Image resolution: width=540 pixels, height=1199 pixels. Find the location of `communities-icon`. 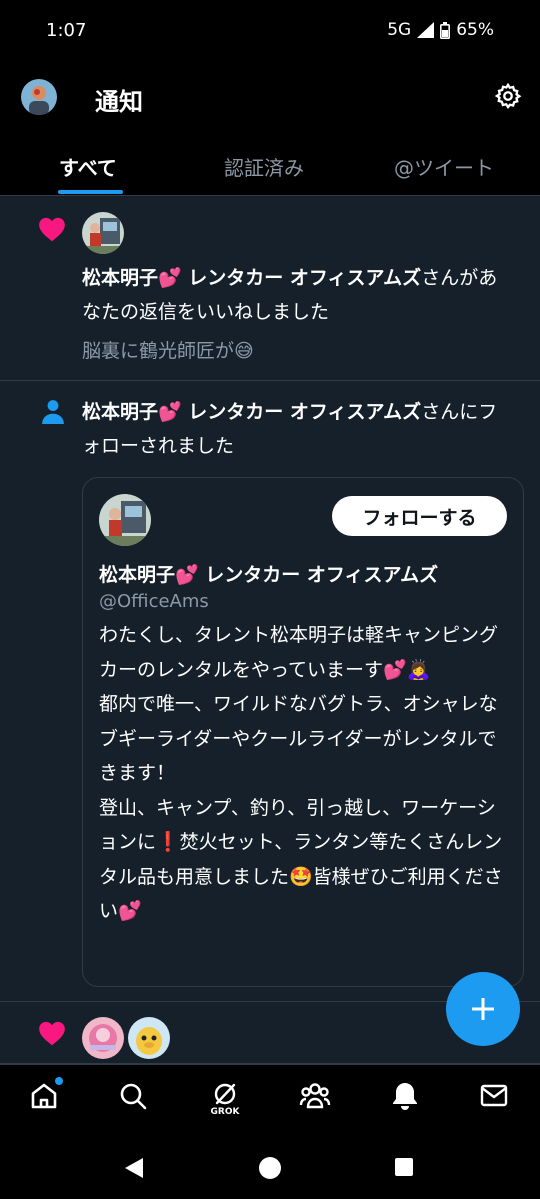

communities-icon is located at coordinates (315, 1096).